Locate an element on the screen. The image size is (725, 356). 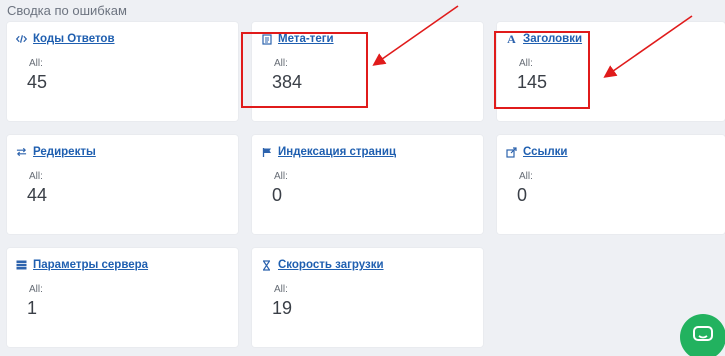
chat-button is located at coordinates (702, 335).